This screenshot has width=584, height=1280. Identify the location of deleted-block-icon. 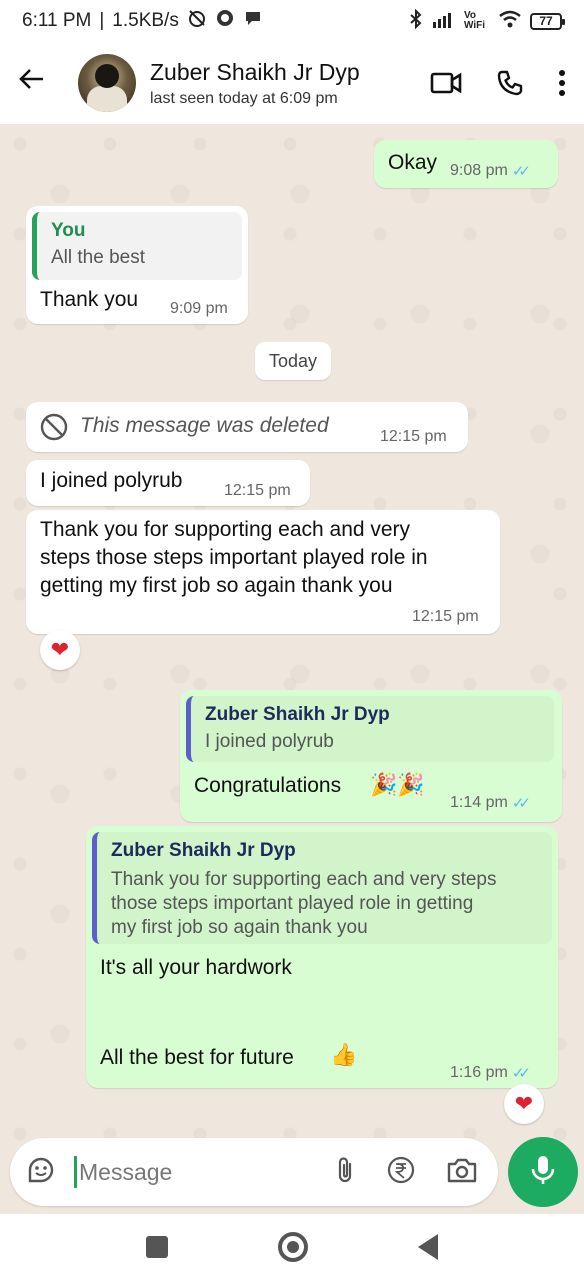
(54, 429).